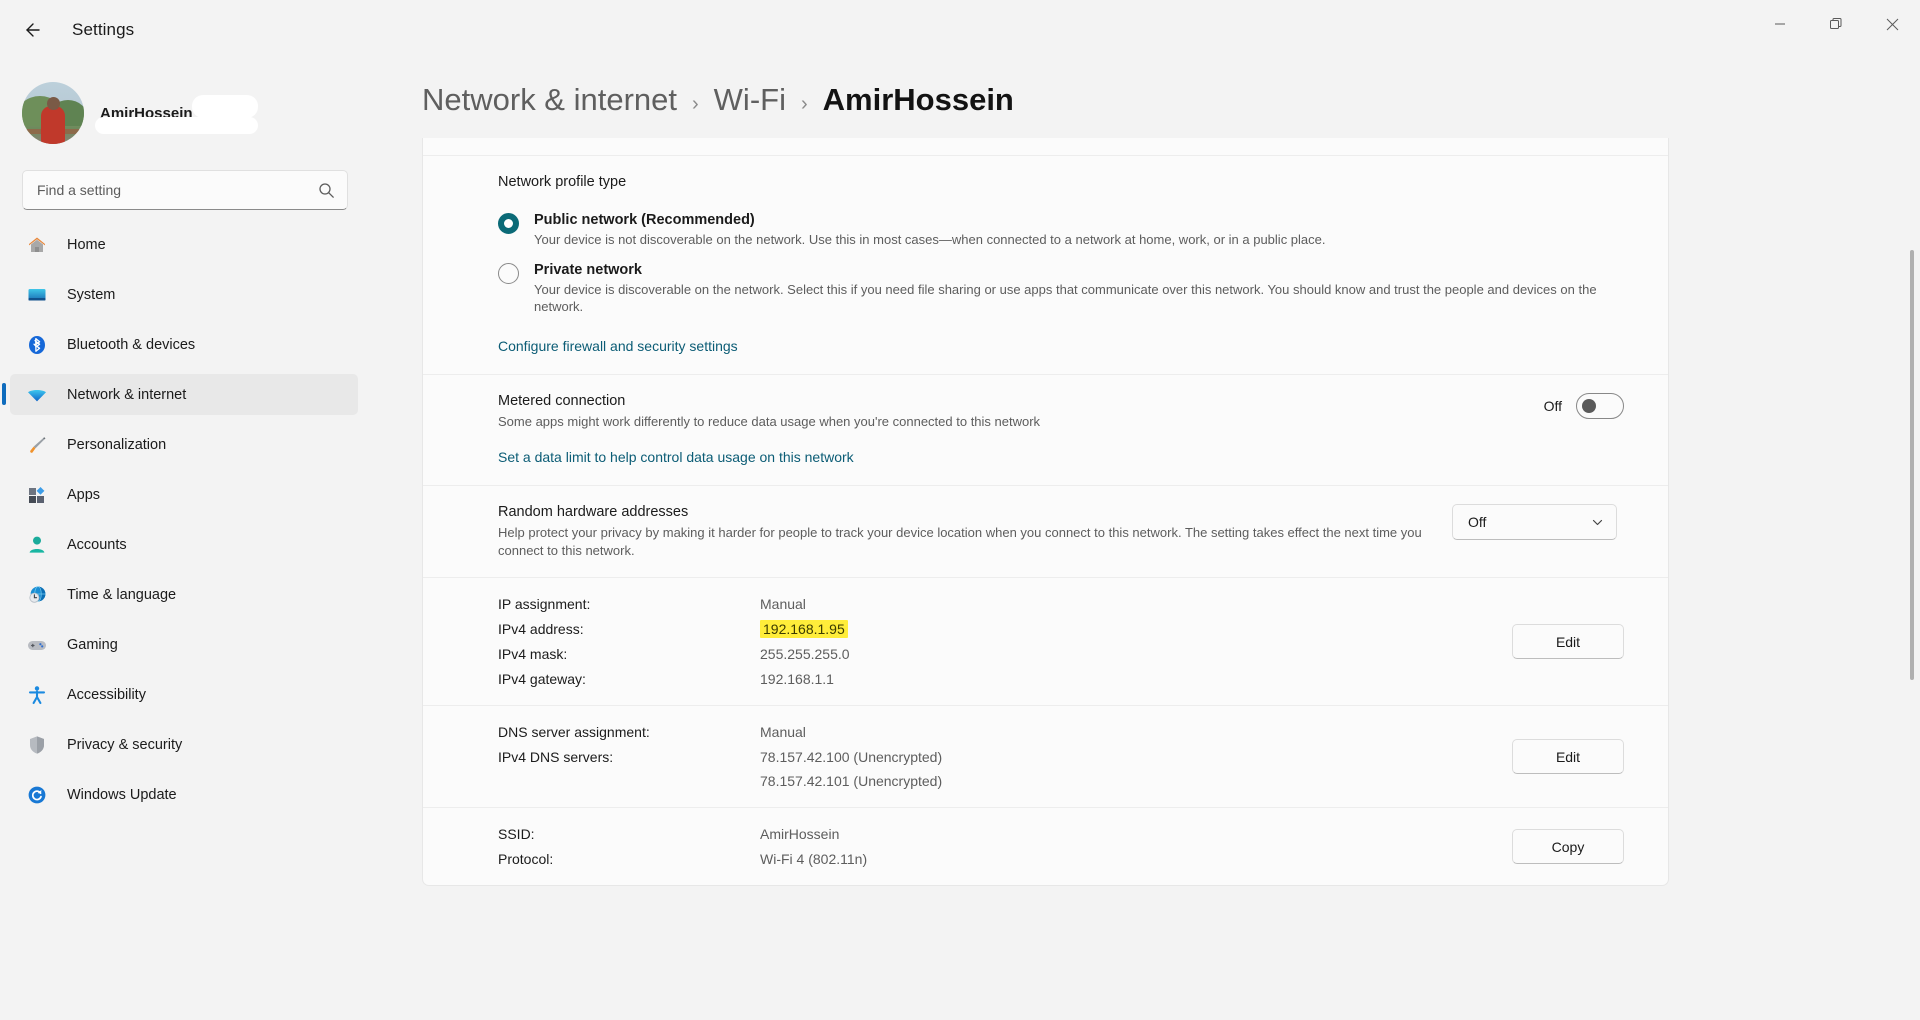 Image resolution: width=1920 pixels, height=1020 pixels. What do you see at coordinates (37, 645) in the screenshot?
I see `gamepad-icon` at bounding box center [37, 645].